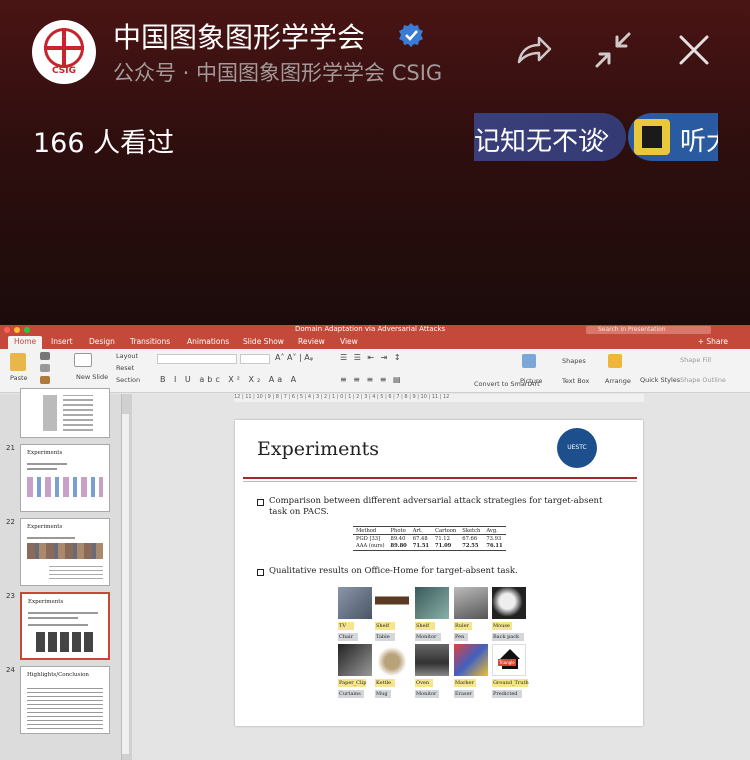 This screenshot has width=750, height=760. Describe the element at coordinates (574, 361) in the screenshot. I see `shapes-button: Shapes` at that location.